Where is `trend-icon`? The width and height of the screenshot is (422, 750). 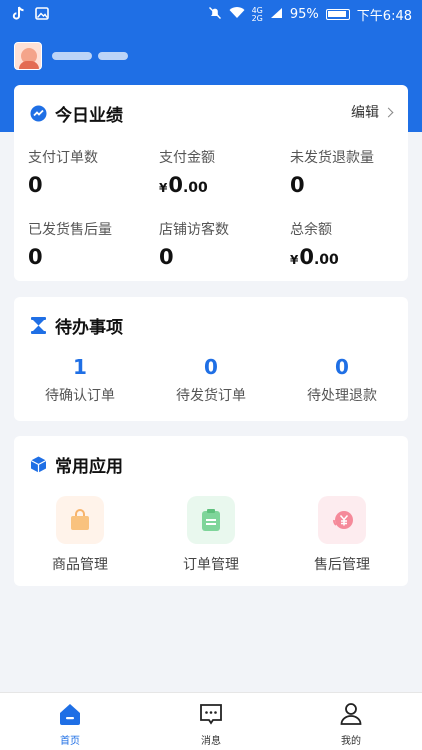 trend-icon is located at coordinates (38, 113).